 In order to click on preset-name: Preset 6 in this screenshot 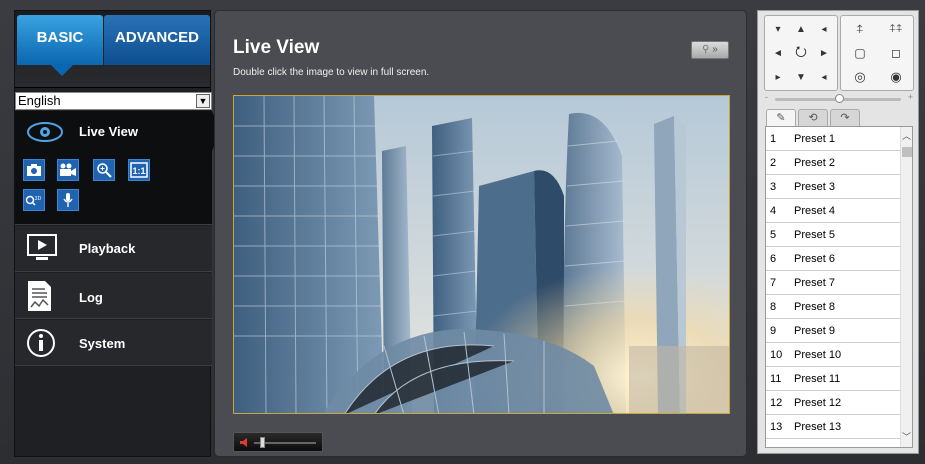, I will do `click(814, 259)`.